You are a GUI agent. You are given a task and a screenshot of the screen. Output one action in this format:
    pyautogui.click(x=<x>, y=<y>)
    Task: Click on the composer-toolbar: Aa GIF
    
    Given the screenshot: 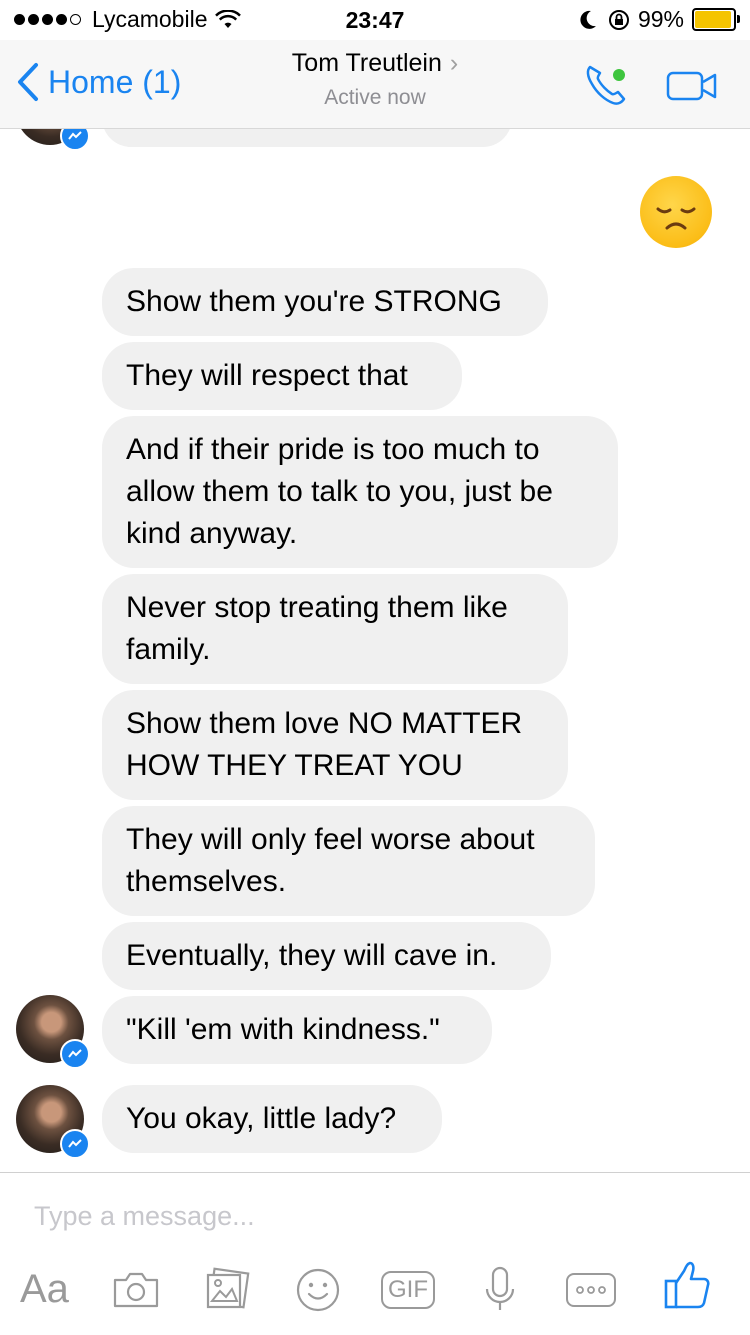 What is the action you would take?
    pyautogui.click(x=375, y=1291)
    